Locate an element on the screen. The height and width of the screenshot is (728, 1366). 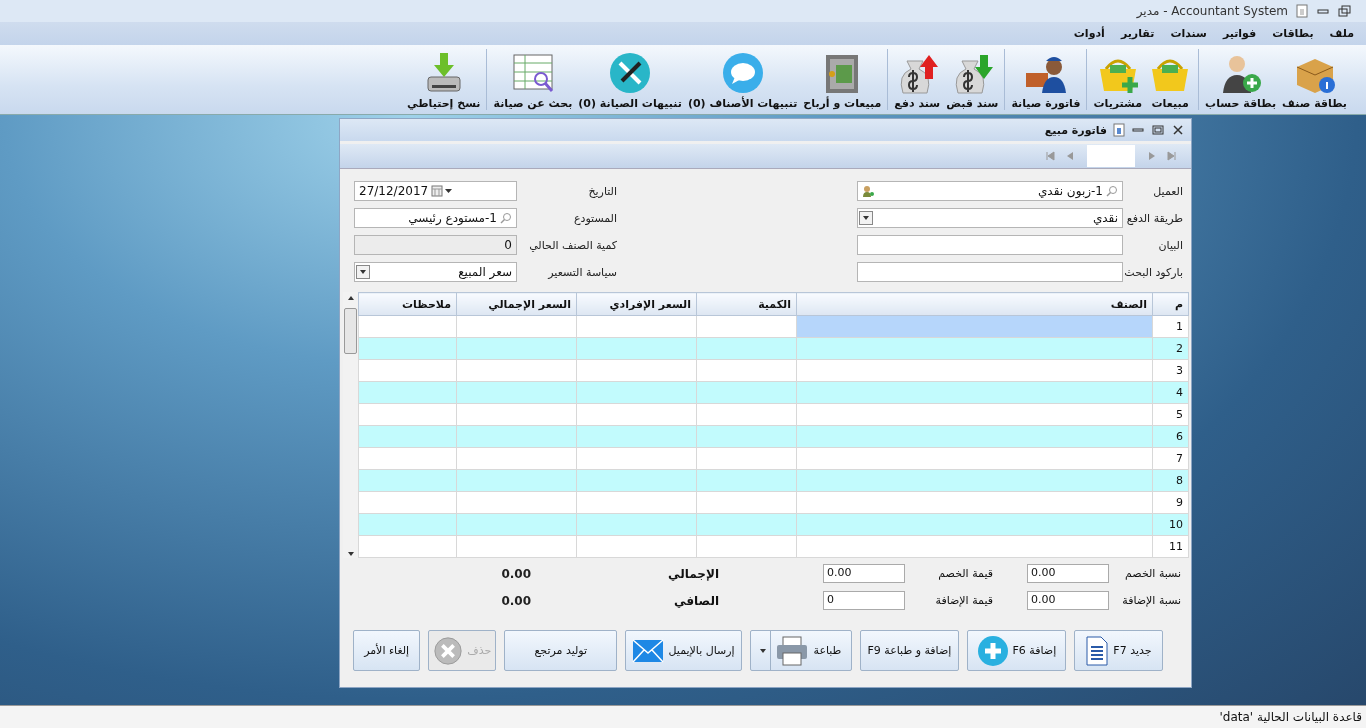
action-button: إرسال بالإيميل is located at coordinates (683, 650).